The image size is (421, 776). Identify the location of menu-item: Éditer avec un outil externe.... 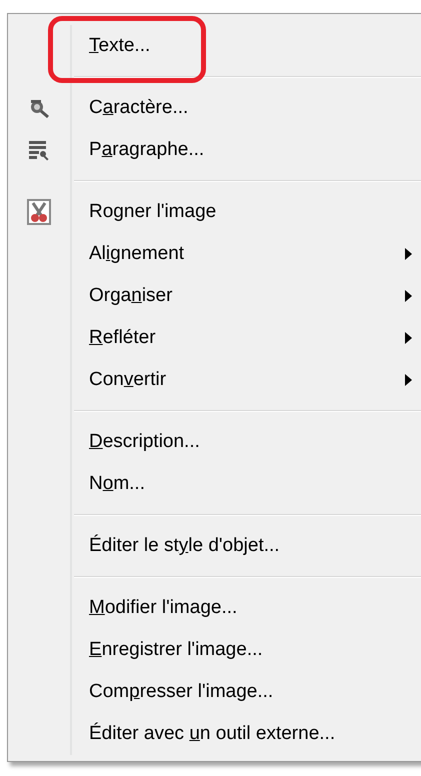
(212, 734).